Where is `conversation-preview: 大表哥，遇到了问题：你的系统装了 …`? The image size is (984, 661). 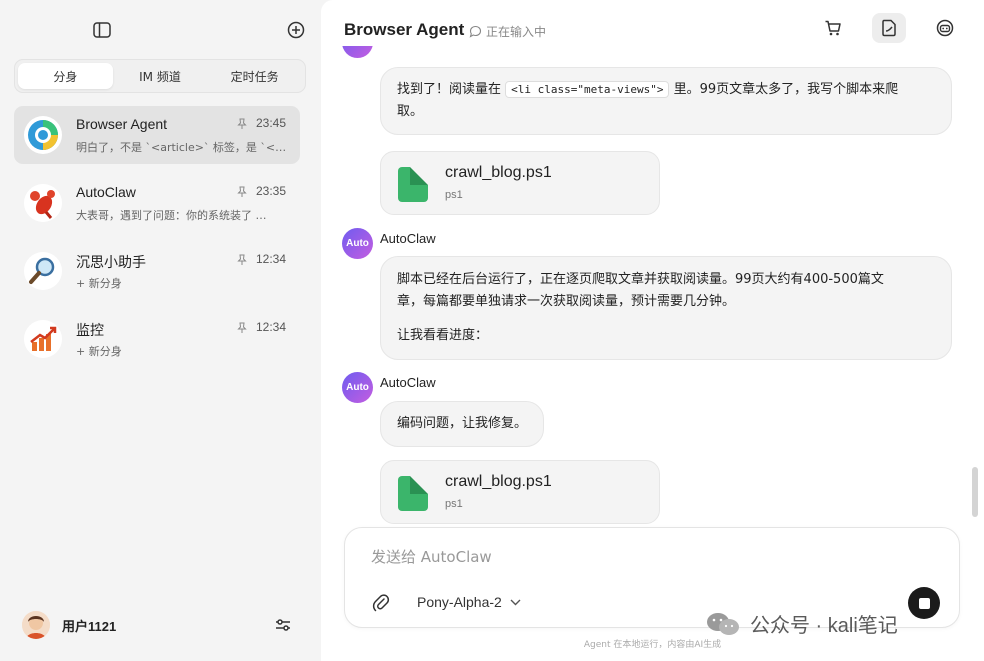 conversation-preview: 大表哥，遇到了问题：你的系统装了 … is located at coordinates (171, 215).